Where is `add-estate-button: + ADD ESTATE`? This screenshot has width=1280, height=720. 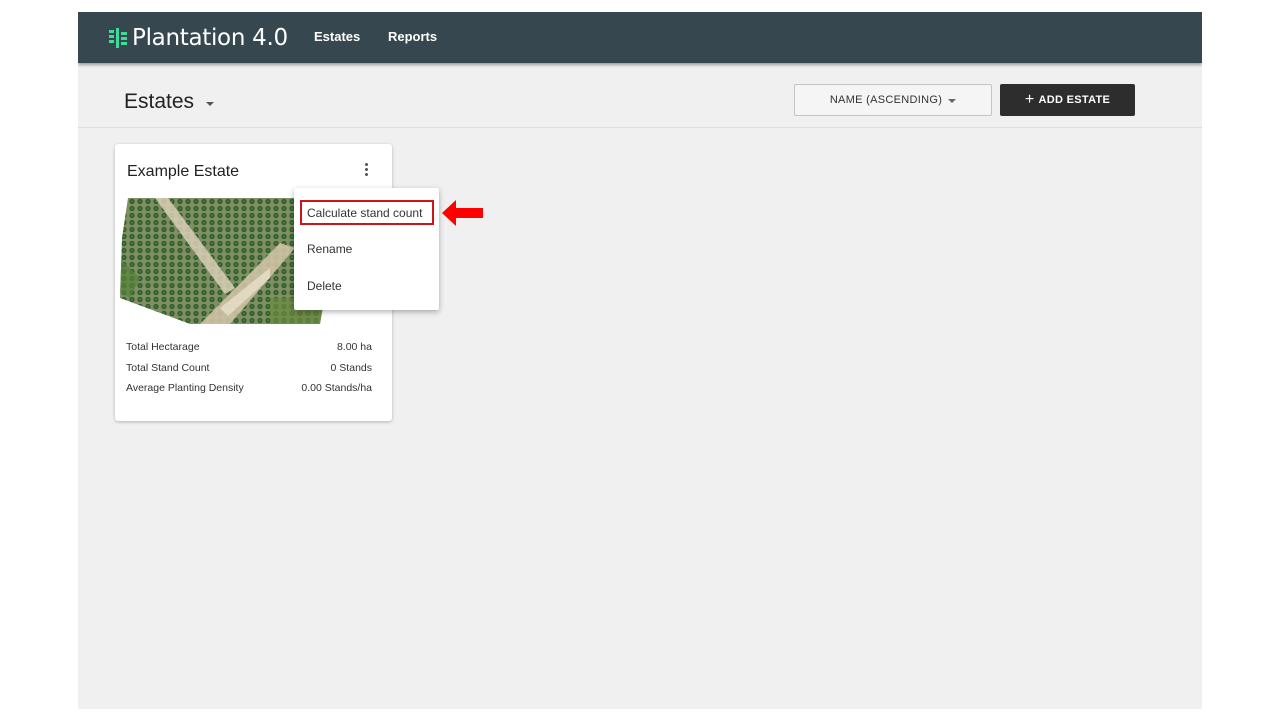 add-estate-button: + ADD ESTATE is located at coordinates (1067, 100).